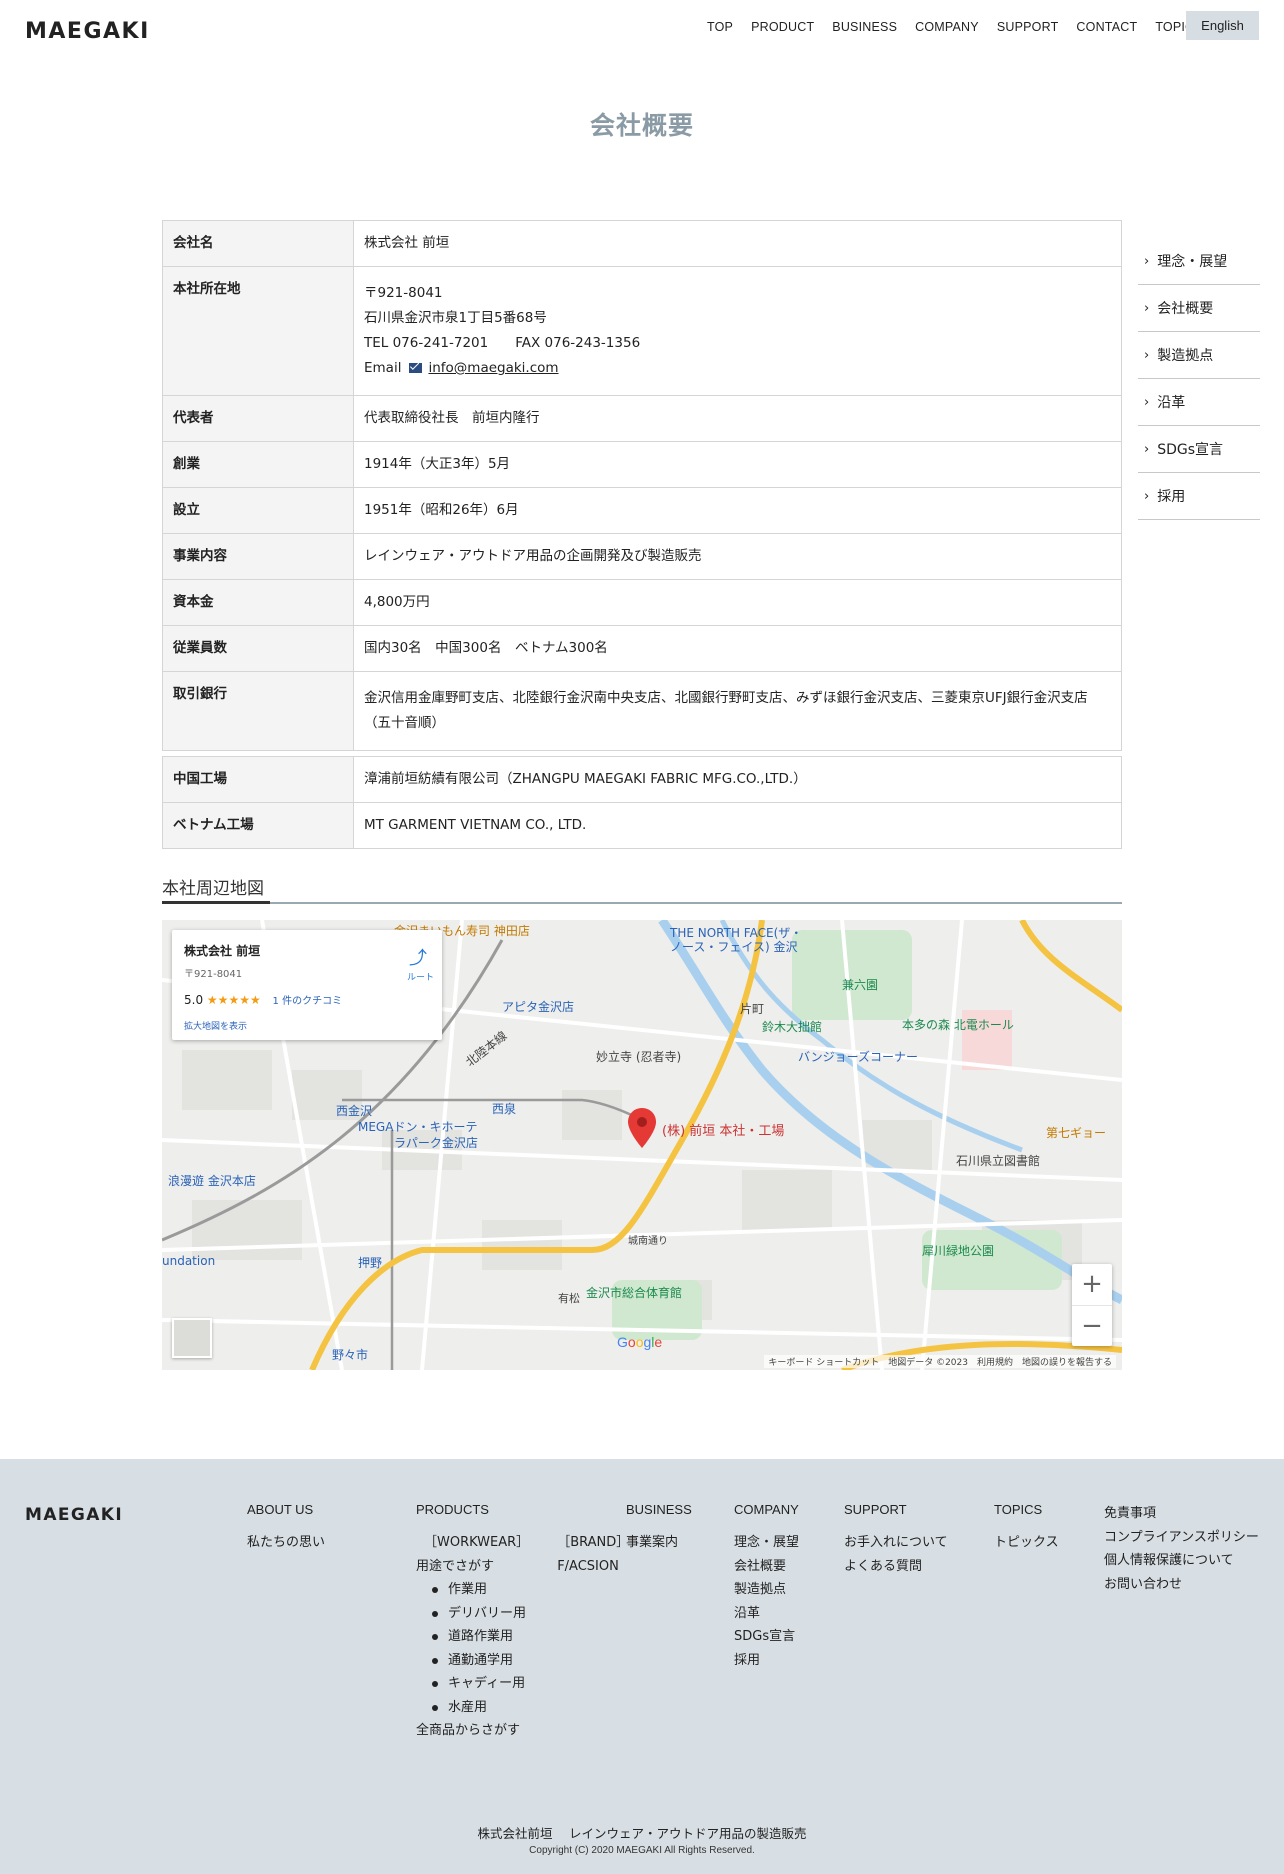 The height and width of the screenshot is (1874, 1284). Describe the element at coordinates (480, 1661) in the screenshot. I see `footer-link: 通勤通学用` at that location.